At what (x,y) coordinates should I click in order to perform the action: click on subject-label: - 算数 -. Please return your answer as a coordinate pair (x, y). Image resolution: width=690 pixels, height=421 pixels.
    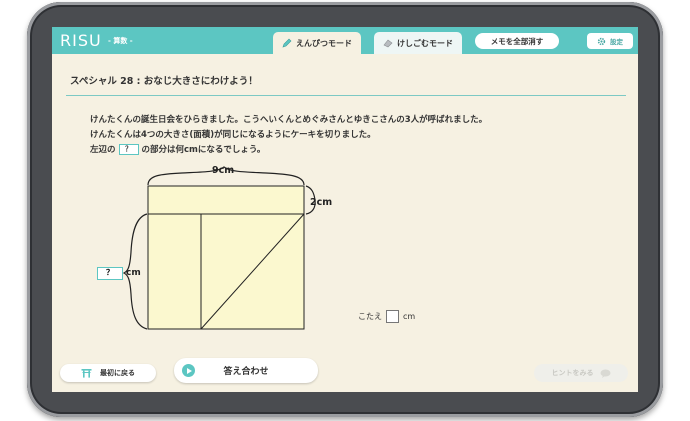
    Looking at the image, I should click on (120, 41).